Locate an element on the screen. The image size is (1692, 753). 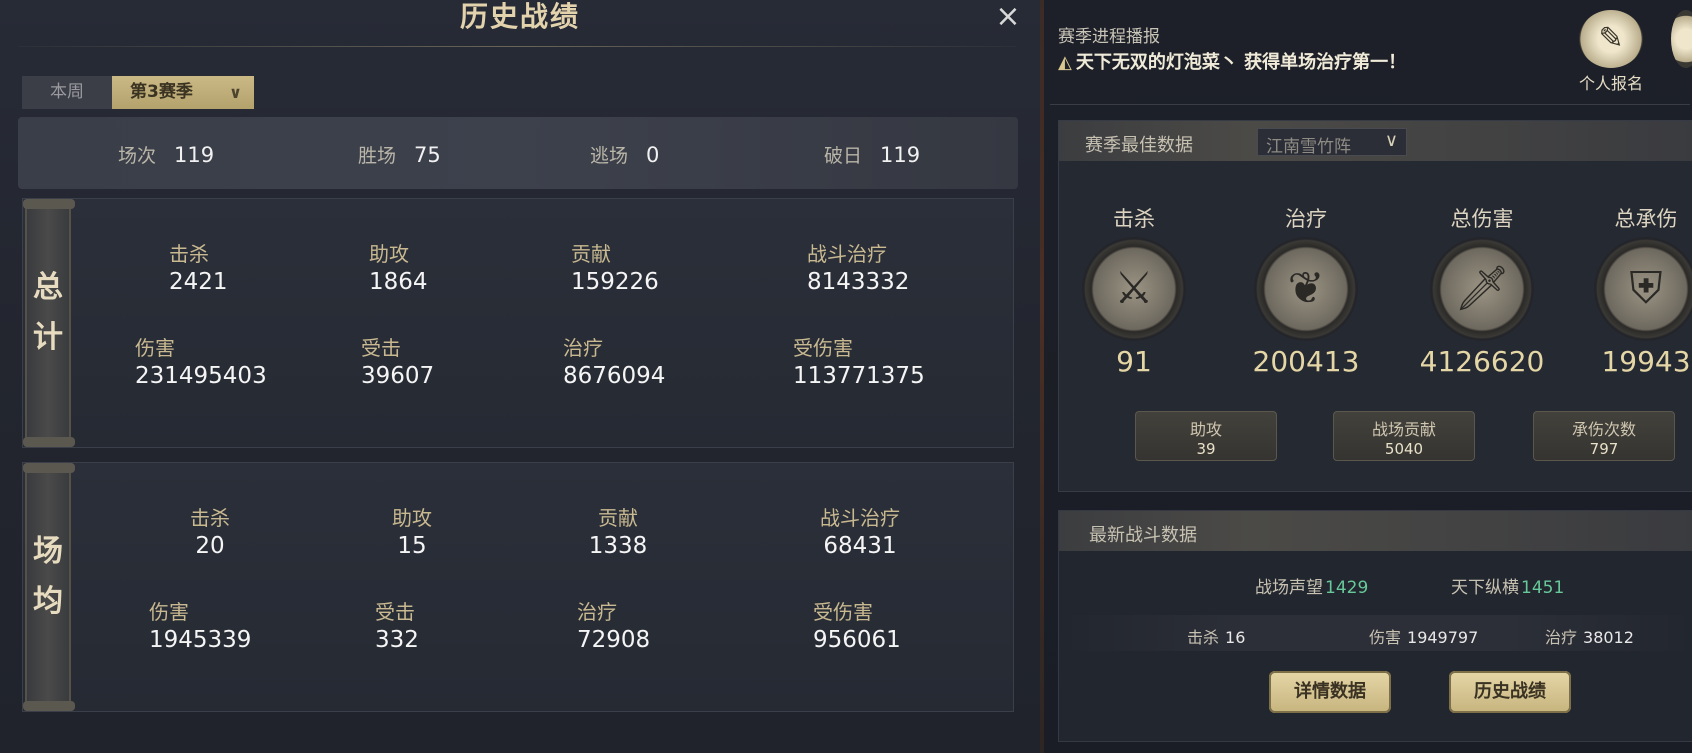
broadcast-title: 赛季进程播报 is located at coordinates (1109, 37).